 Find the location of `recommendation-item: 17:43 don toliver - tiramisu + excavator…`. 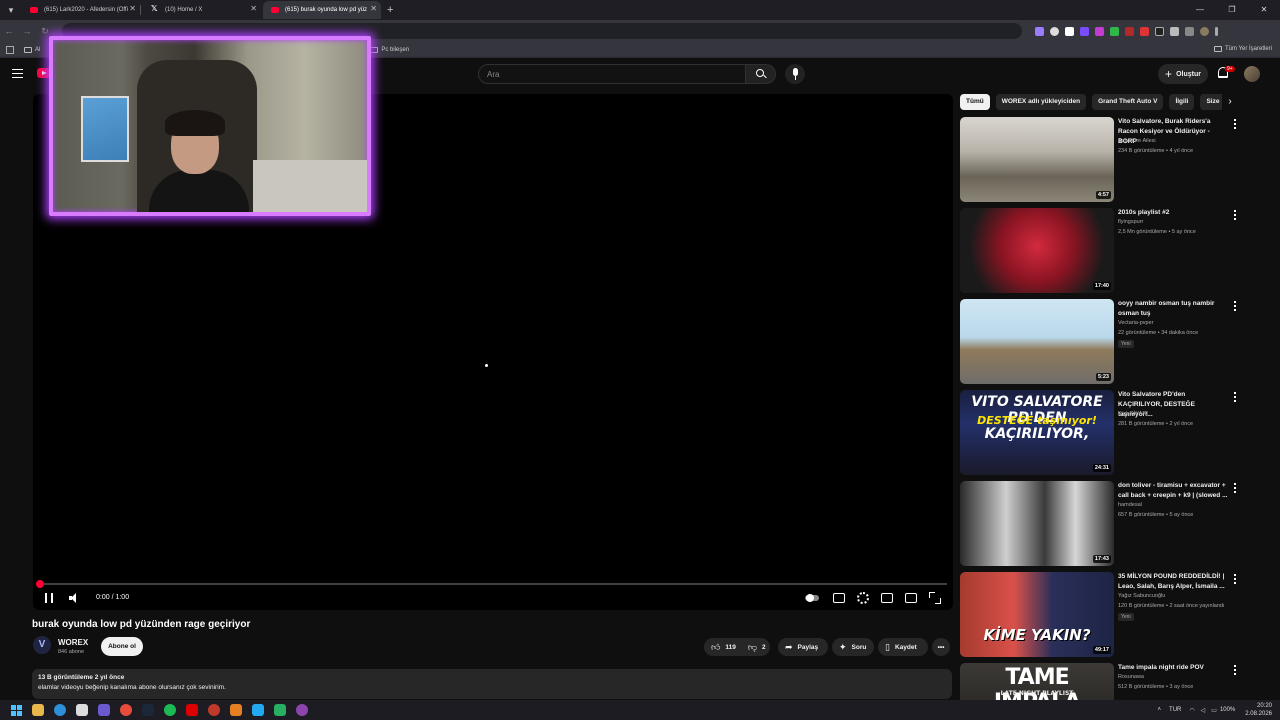

recommendation-item: 17:43 don toliver - tiramisu + excavator… is located at coordinates (1101, 526).